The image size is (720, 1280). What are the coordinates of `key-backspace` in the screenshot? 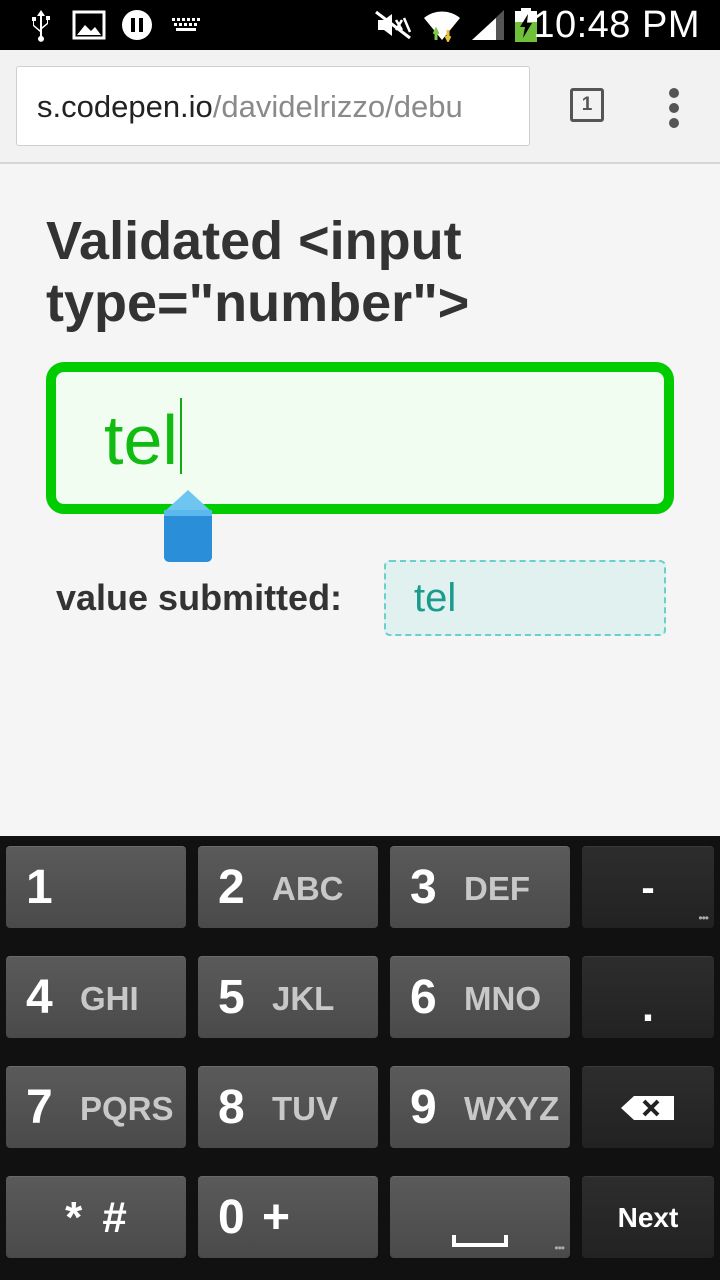 It's located at (648, 1107).